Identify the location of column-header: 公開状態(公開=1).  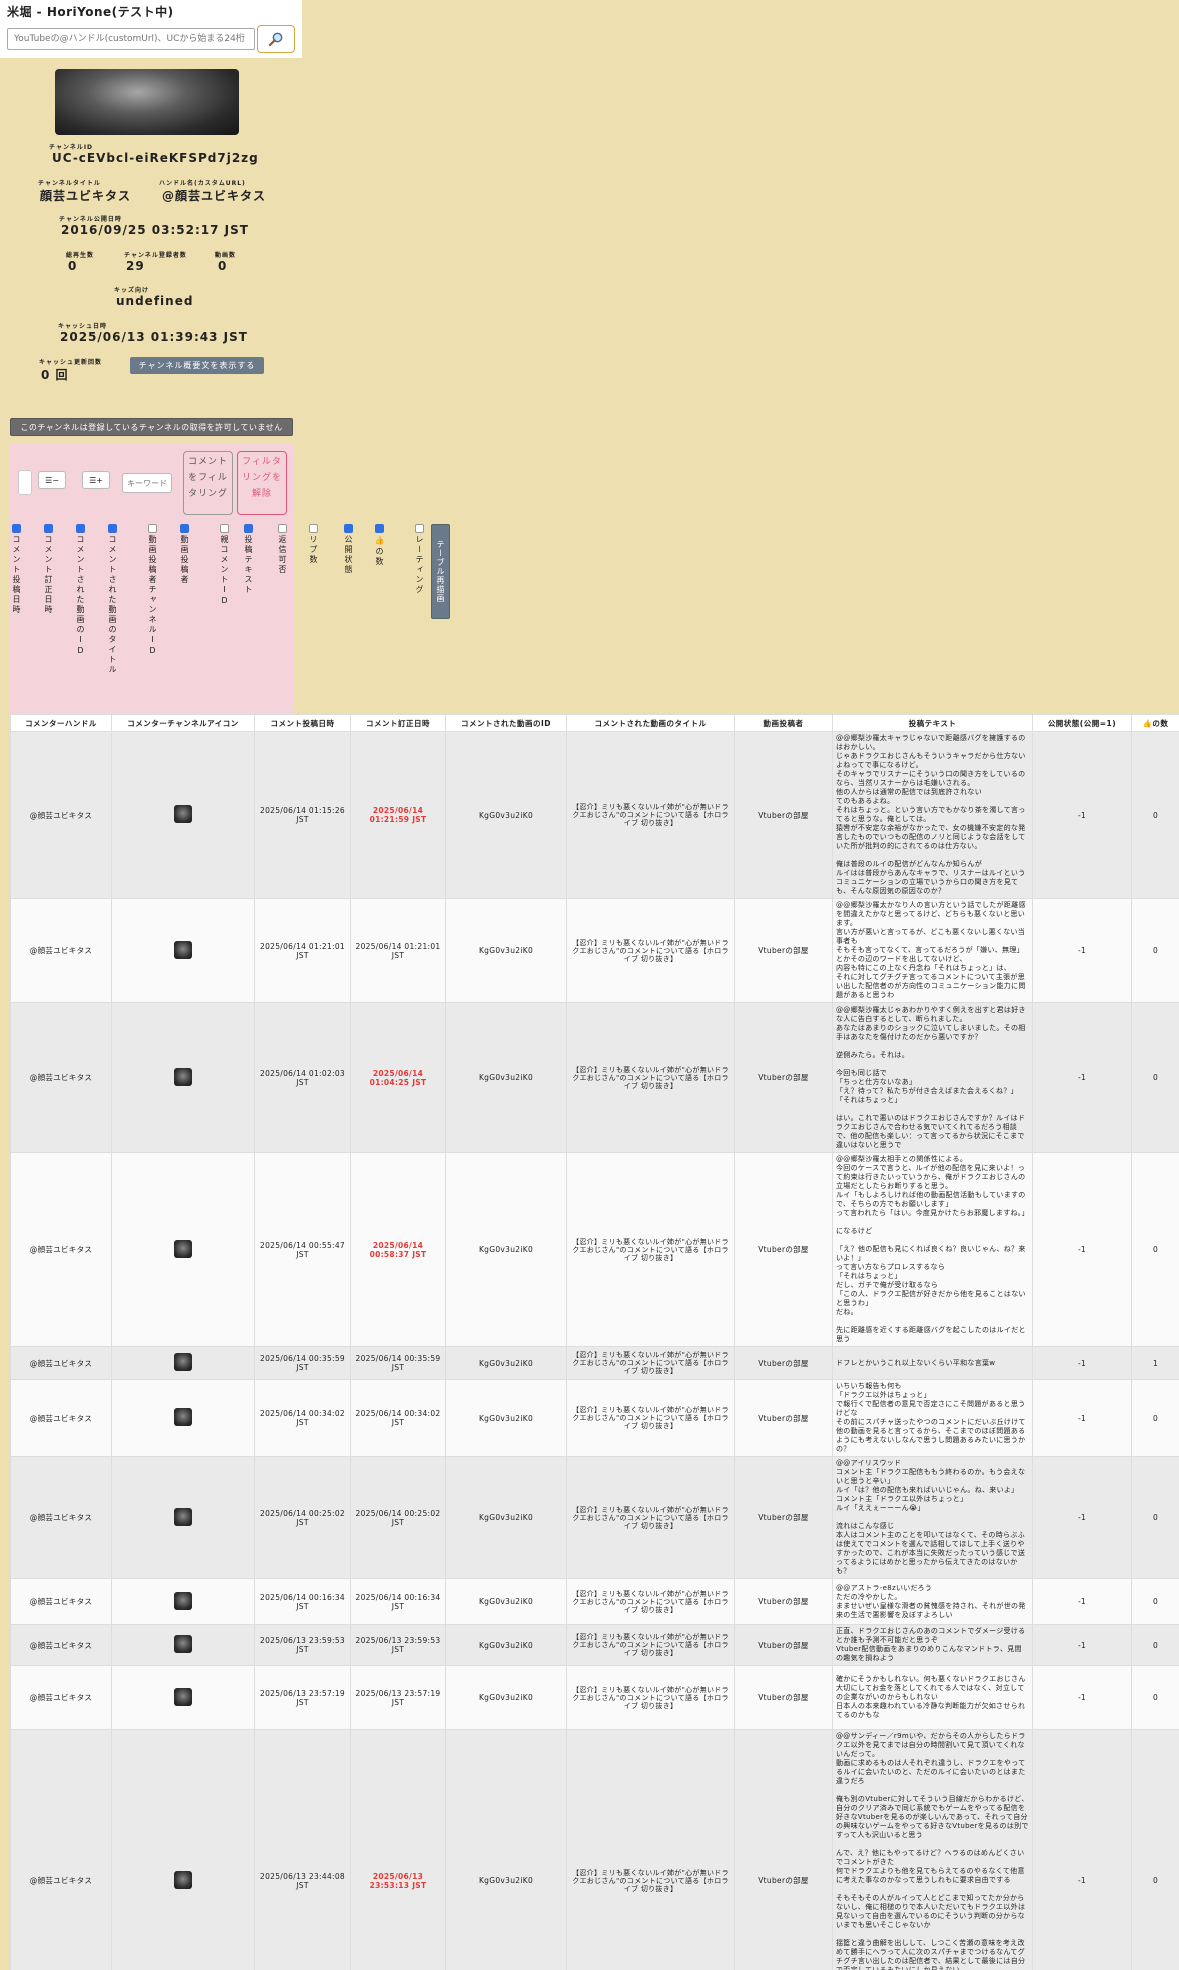
(1082, 723).